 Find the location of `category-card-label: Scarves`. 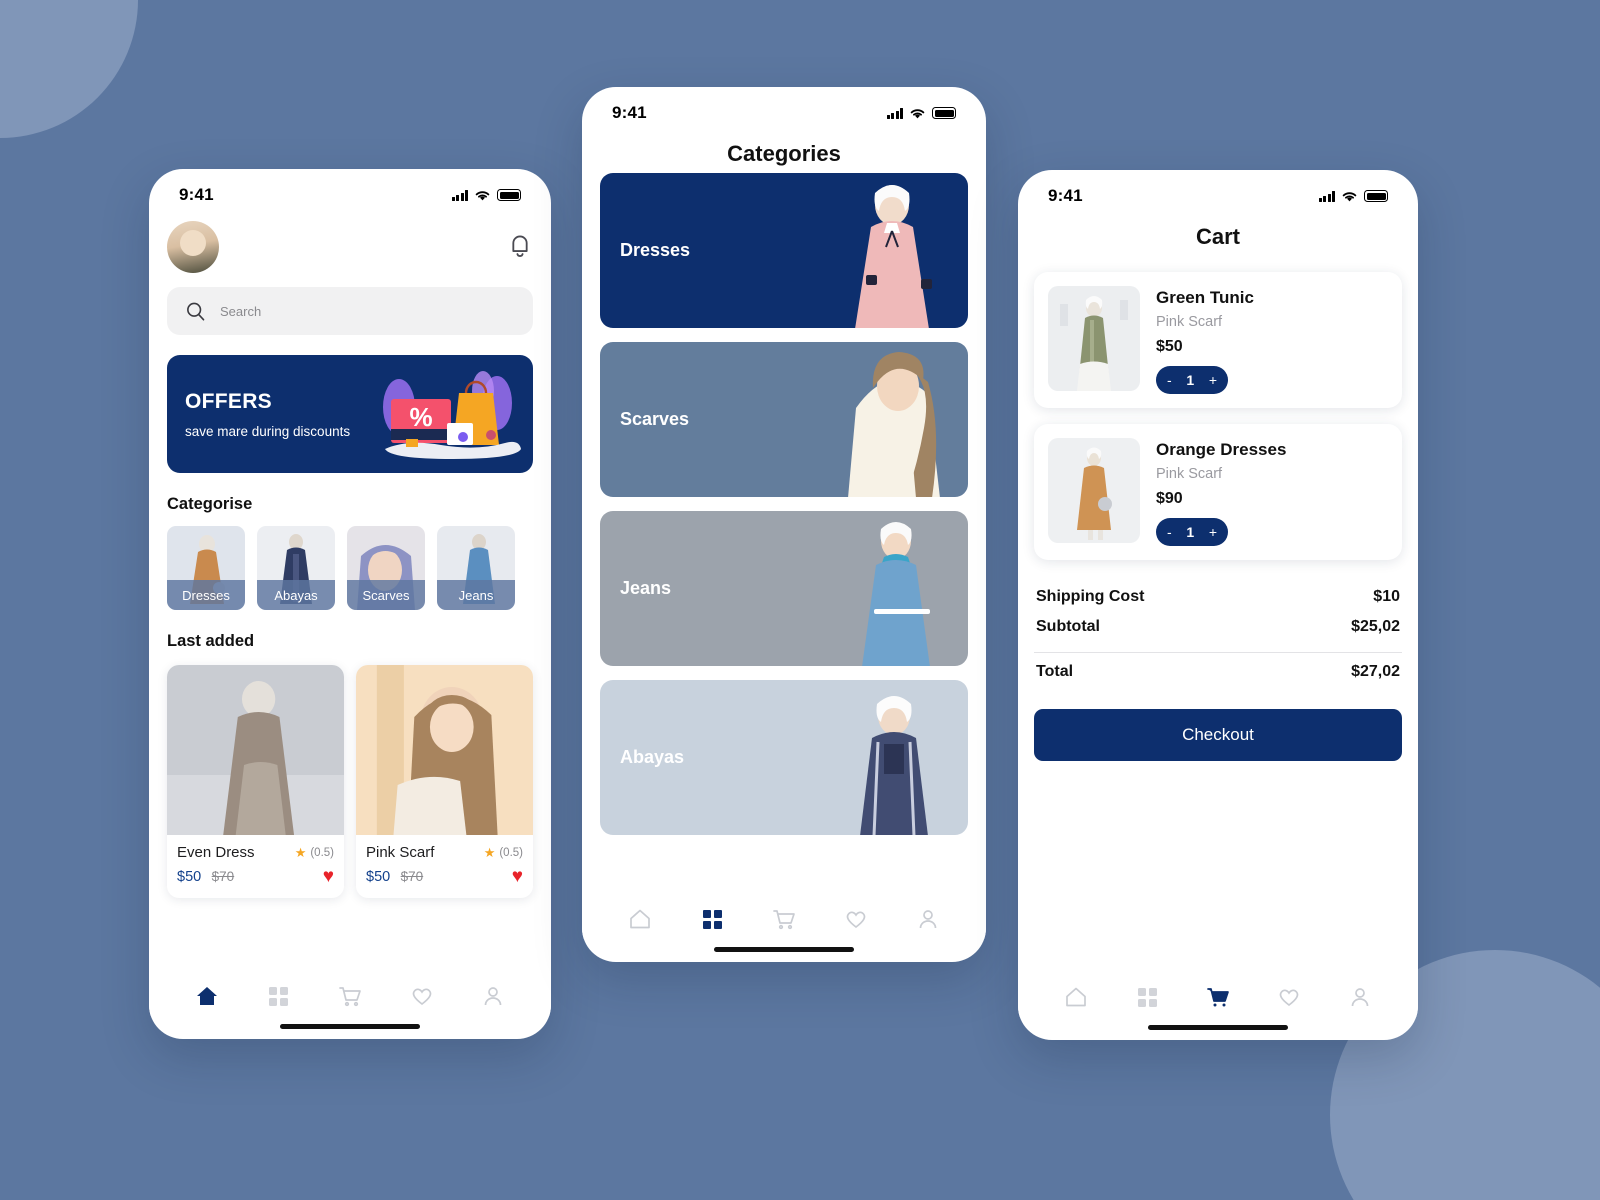

category-card-label: Scarves is located at coordinates (655, 419).